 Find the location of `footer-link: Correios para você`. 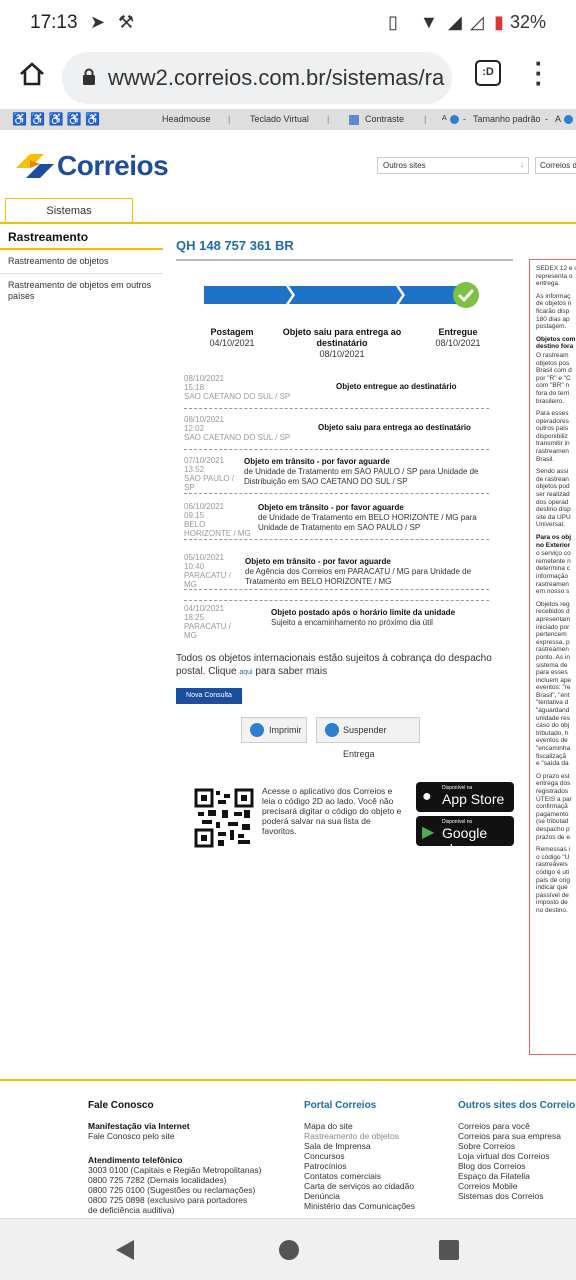

footer-link: Correios para você is located at coordinates (517, 1126).